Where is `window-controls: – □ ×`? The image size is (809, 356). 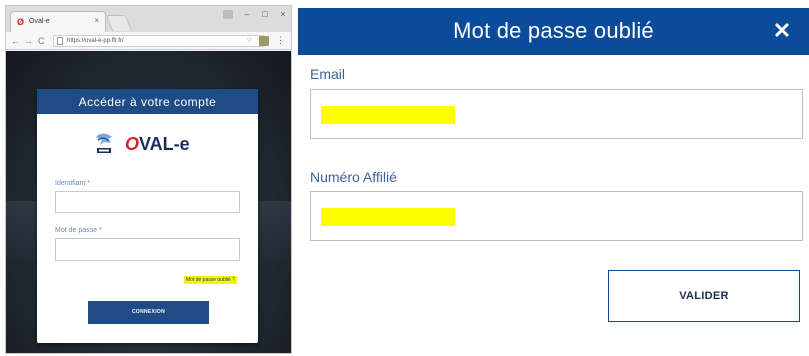 window-controls: – □ × is located at coordinates (255, 14).